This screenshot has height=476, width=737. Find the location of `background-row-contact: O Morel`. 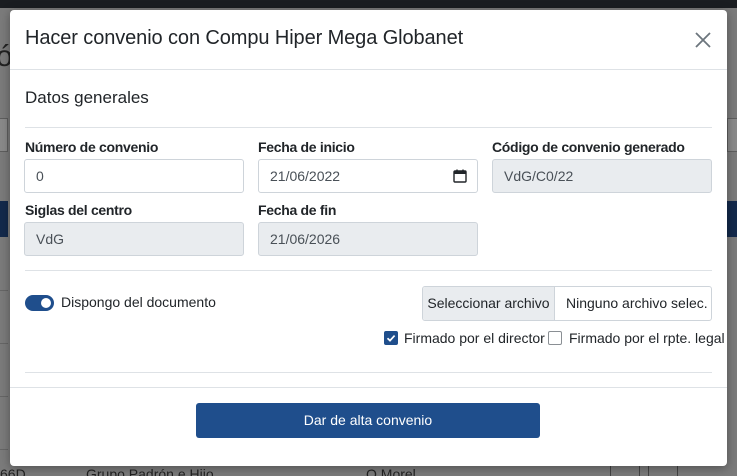

background-row-contact: O Morel is located at coordinates (391, 471).